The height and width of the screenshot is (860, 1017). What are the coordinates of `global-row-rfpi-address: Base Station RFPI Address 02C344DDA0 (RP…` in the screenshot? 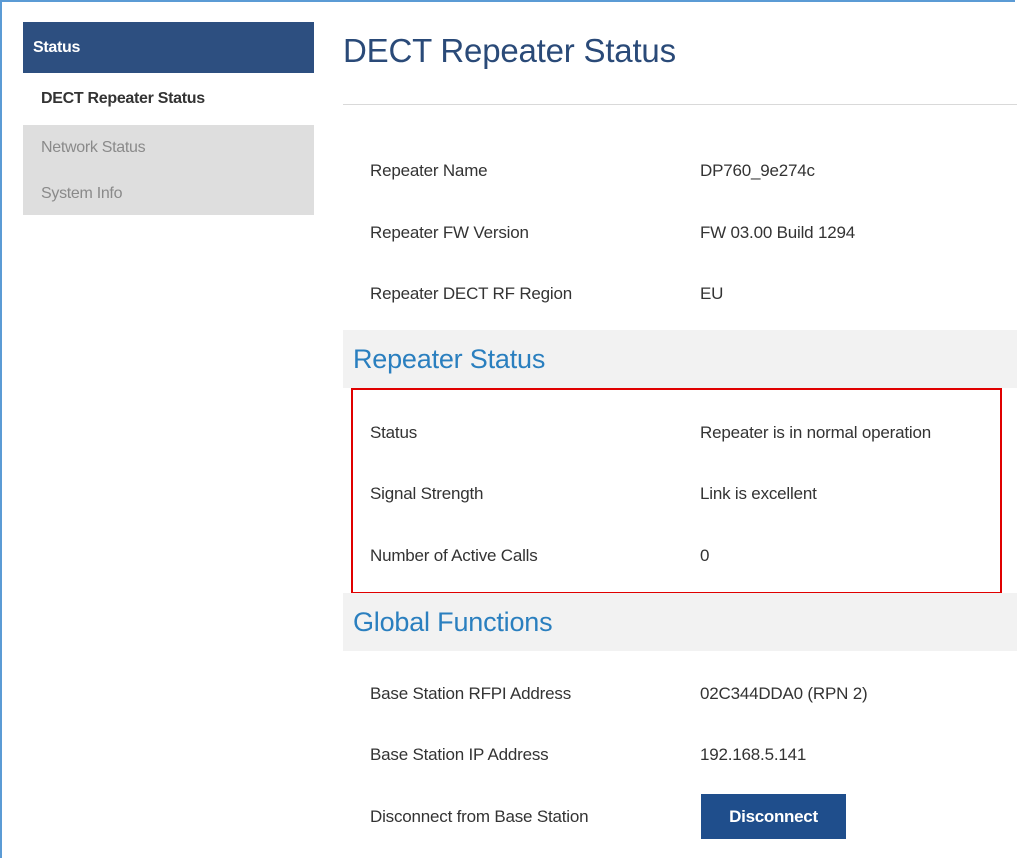 It's located at (690, 694).